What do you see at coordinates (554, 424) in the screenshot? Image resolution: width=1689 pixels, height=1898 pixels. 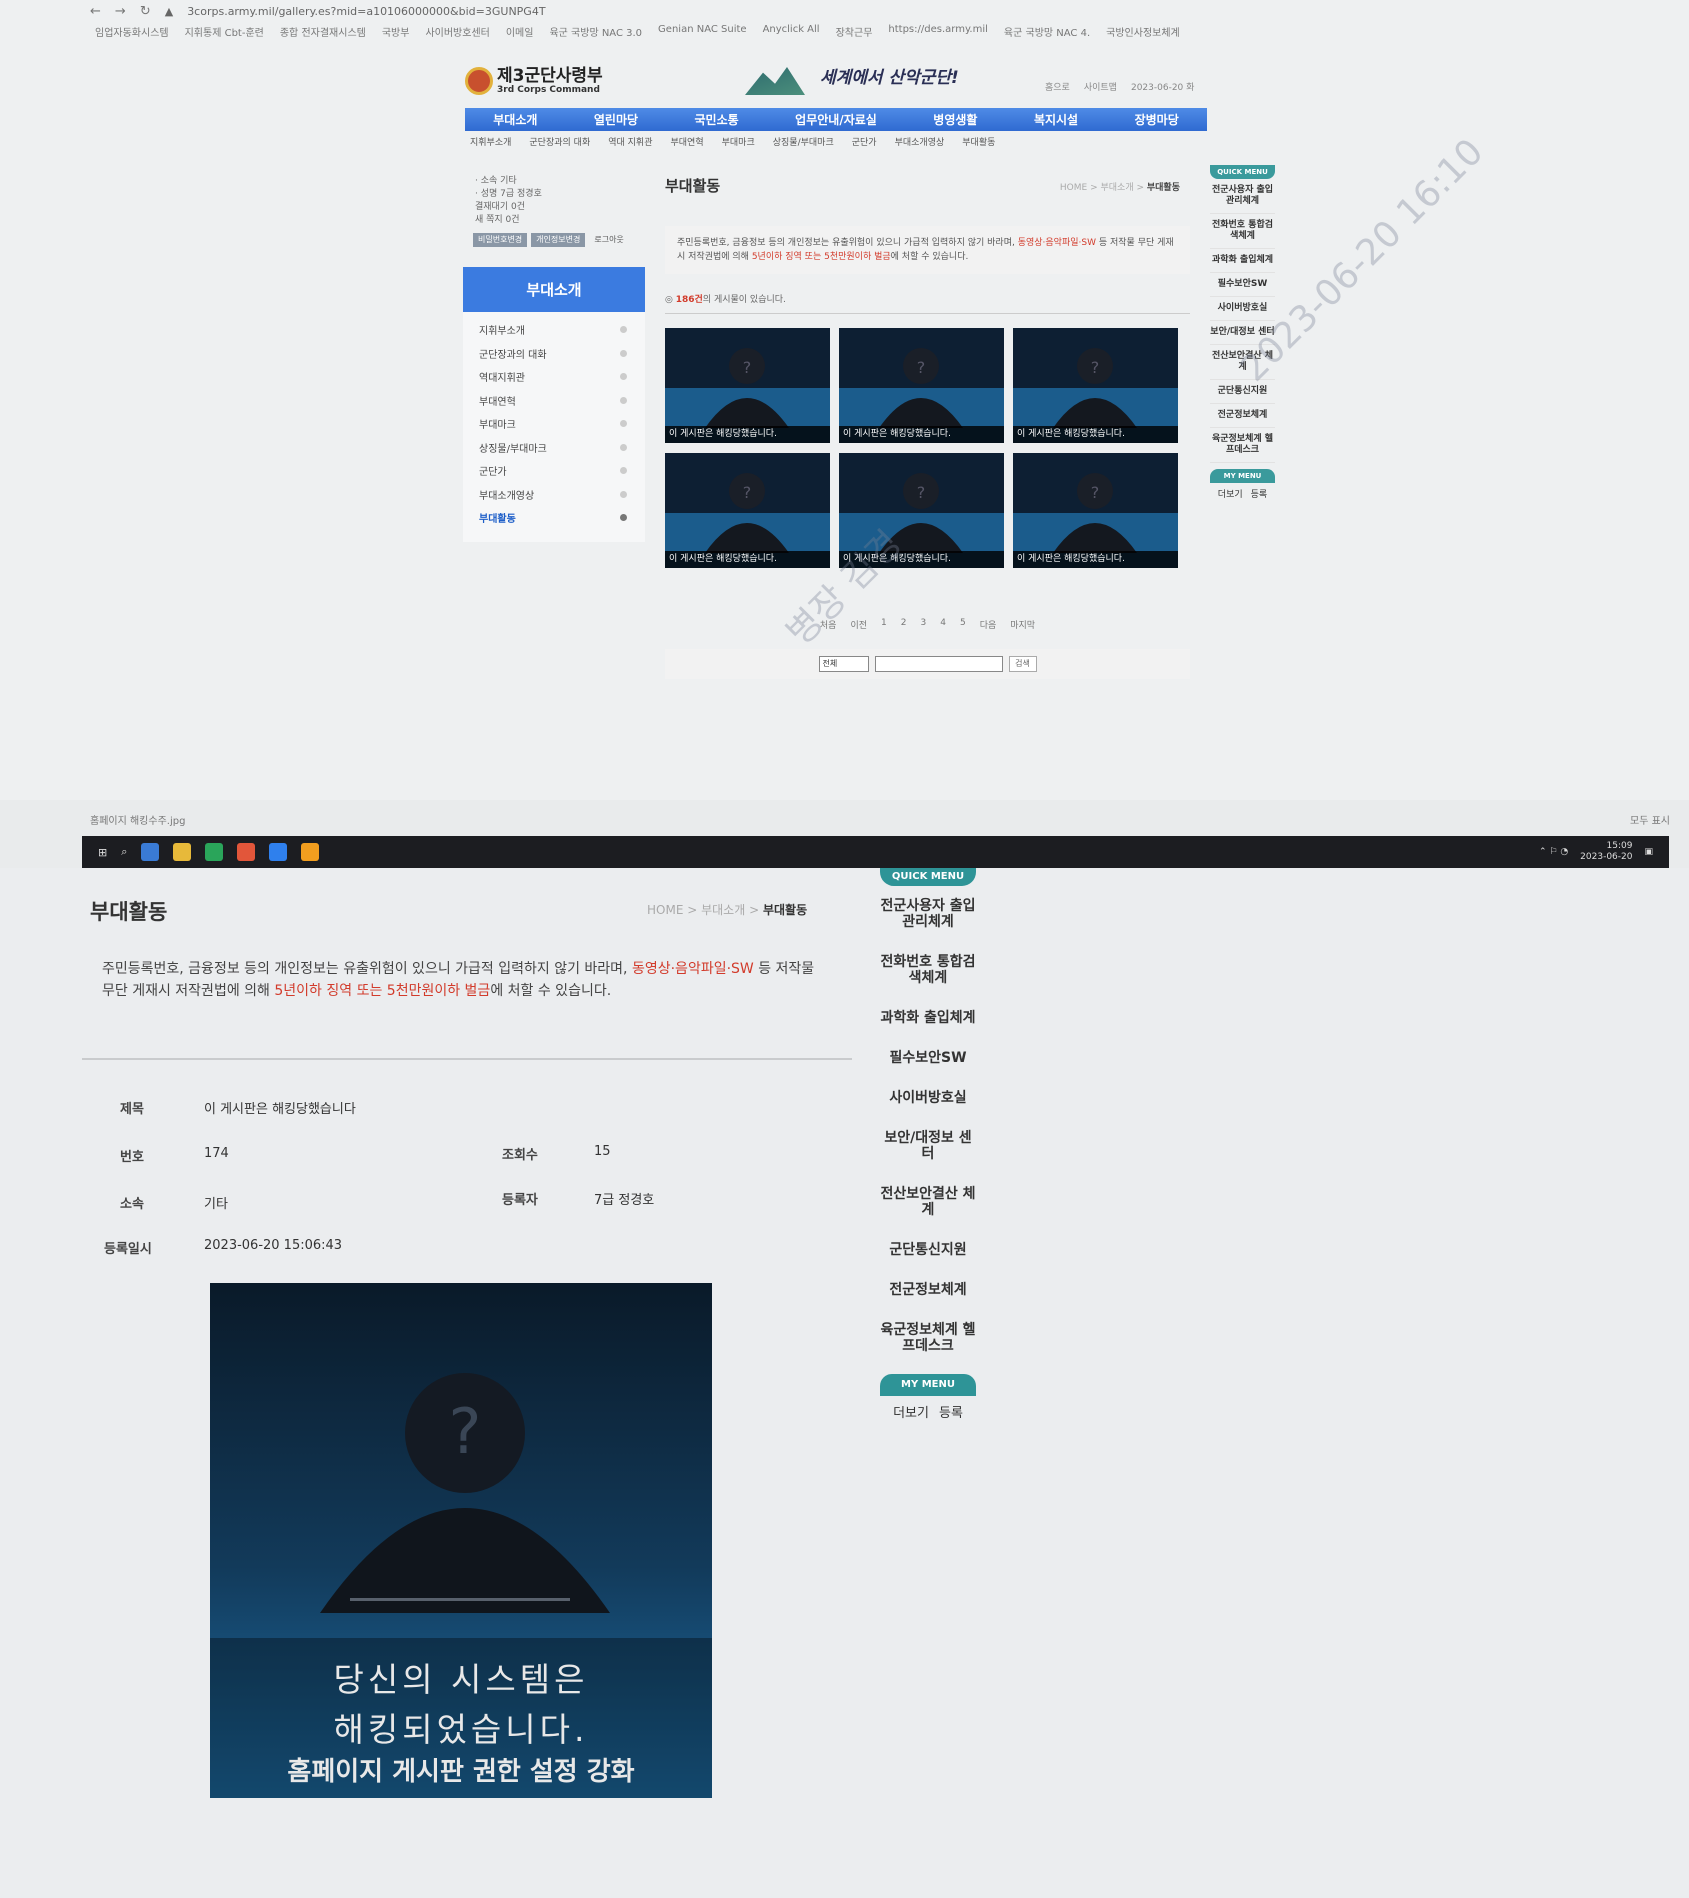 I see `lnb-item: 부대마크` at bounding box center [554, 424].